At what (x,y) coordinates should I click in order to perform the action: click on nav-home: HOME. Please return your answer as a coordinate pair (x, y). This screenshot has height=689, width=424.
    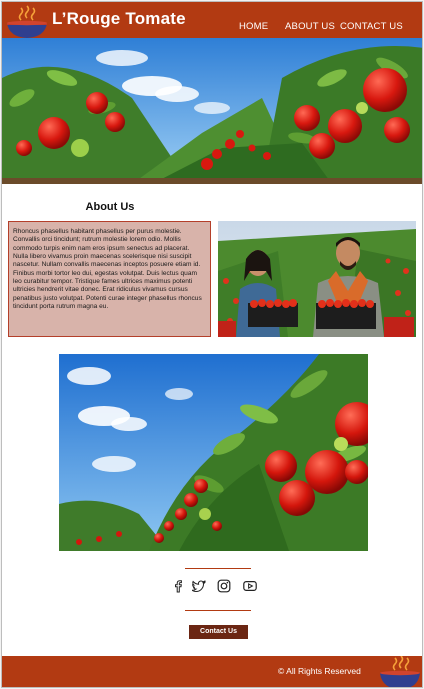
    Looking at the image, I should click on (253, 26).